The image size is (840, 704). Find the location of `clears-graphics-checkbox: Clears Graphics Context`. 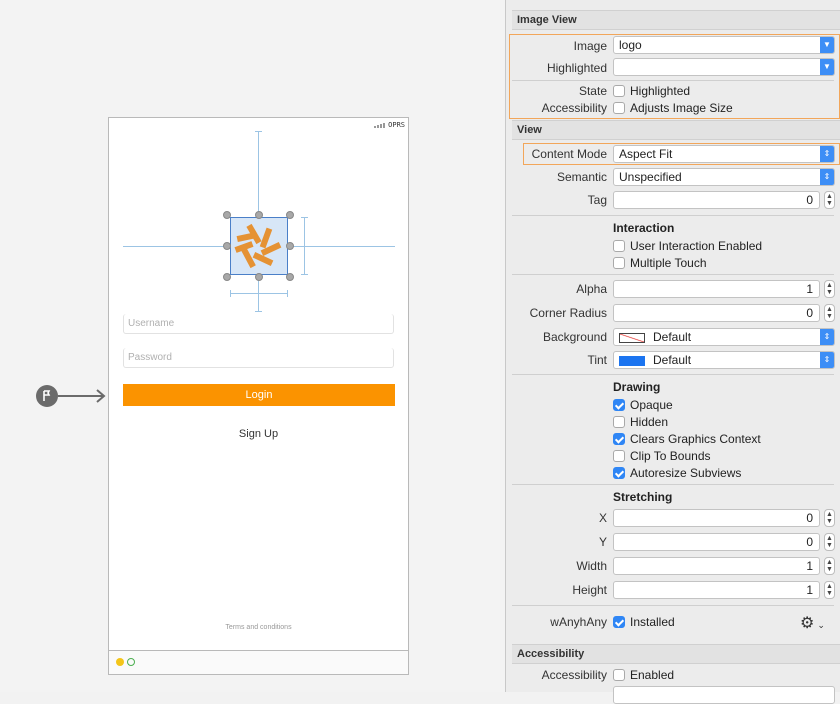

clears-graphics-checkbox: Clears Graphics Context is located at coordinates (687, 439).